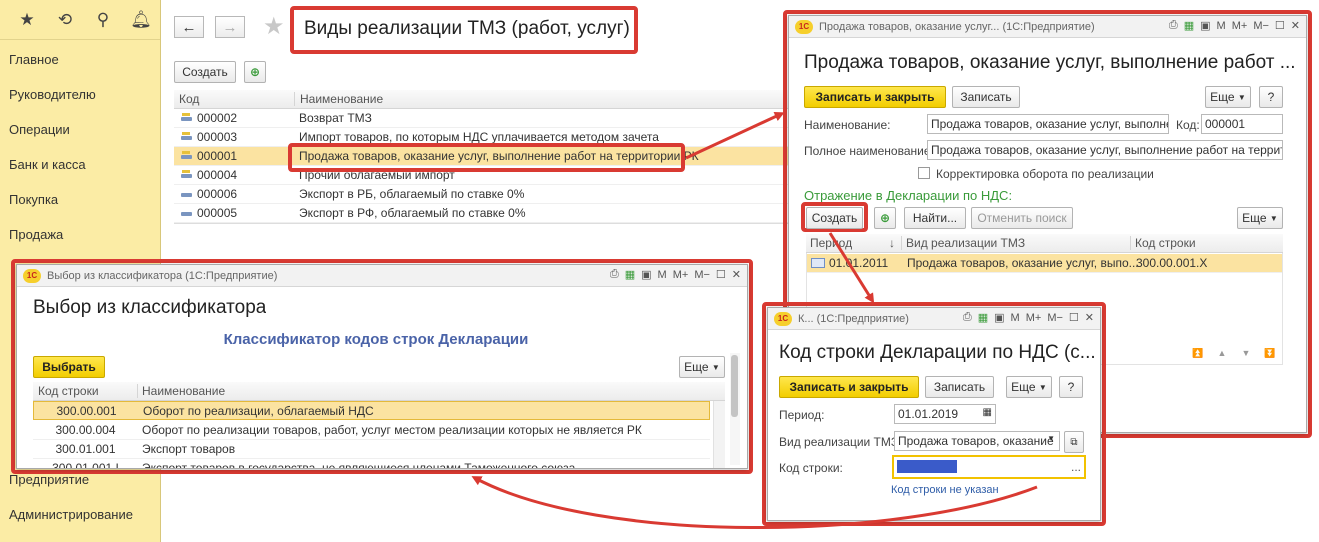 The image size is (1319, 542). What do you see at coordinates (36, 234) in the screenshot?
I see `sidebar-item-sales: Продажа` at bounding box center [36, 234].